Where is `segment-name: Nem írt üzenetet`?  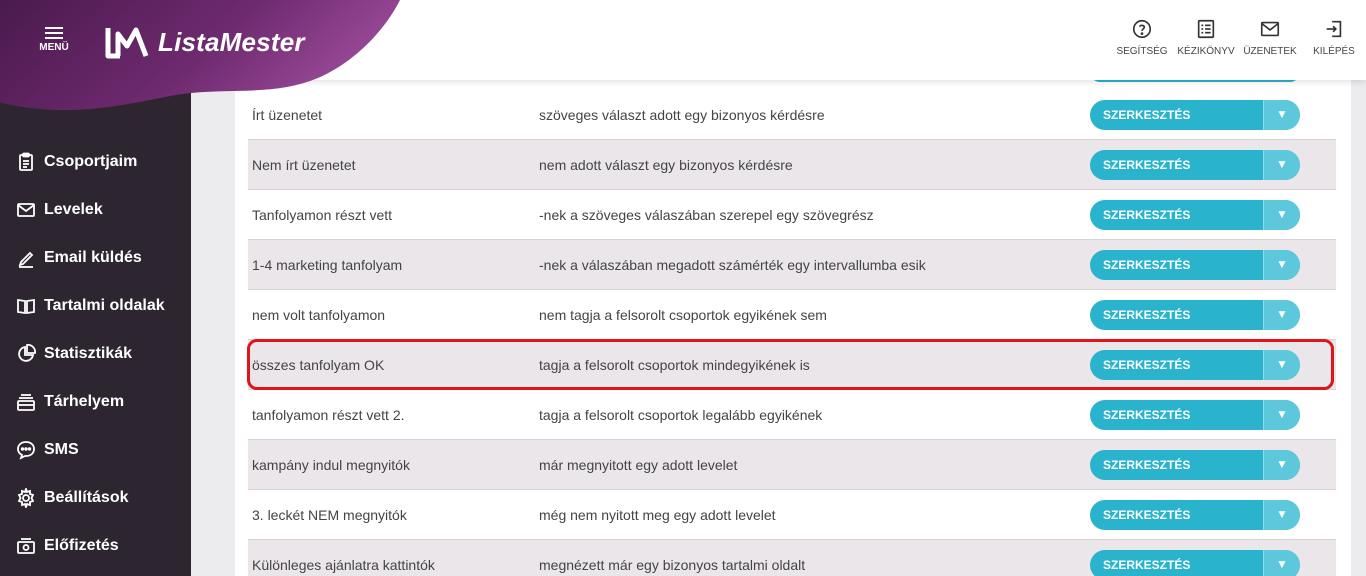
segment-name: Nem írt üzenetet is located at coordinates (304, 164).